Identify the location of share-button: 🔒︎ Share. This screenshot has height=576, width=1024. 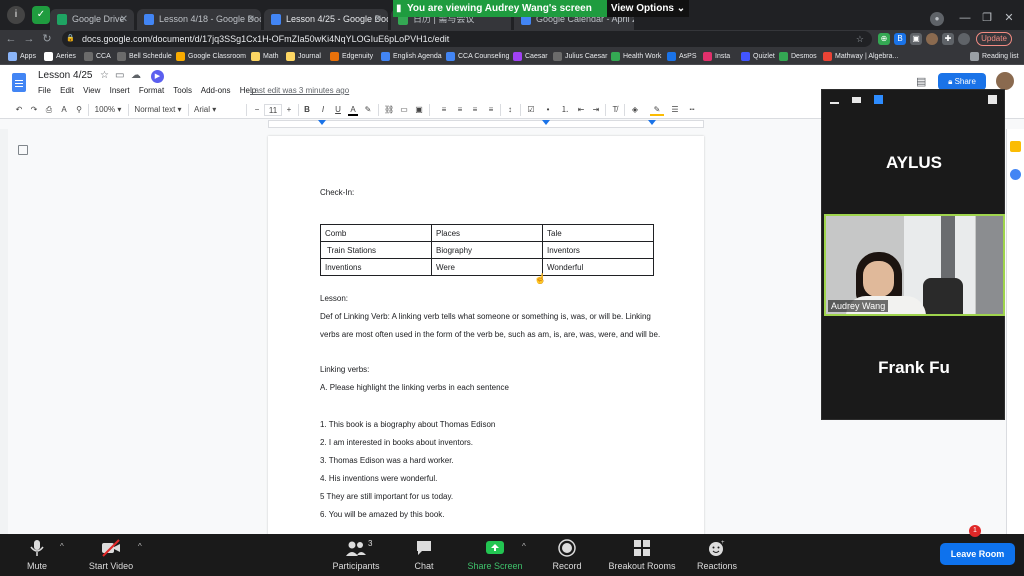
(962, 81).